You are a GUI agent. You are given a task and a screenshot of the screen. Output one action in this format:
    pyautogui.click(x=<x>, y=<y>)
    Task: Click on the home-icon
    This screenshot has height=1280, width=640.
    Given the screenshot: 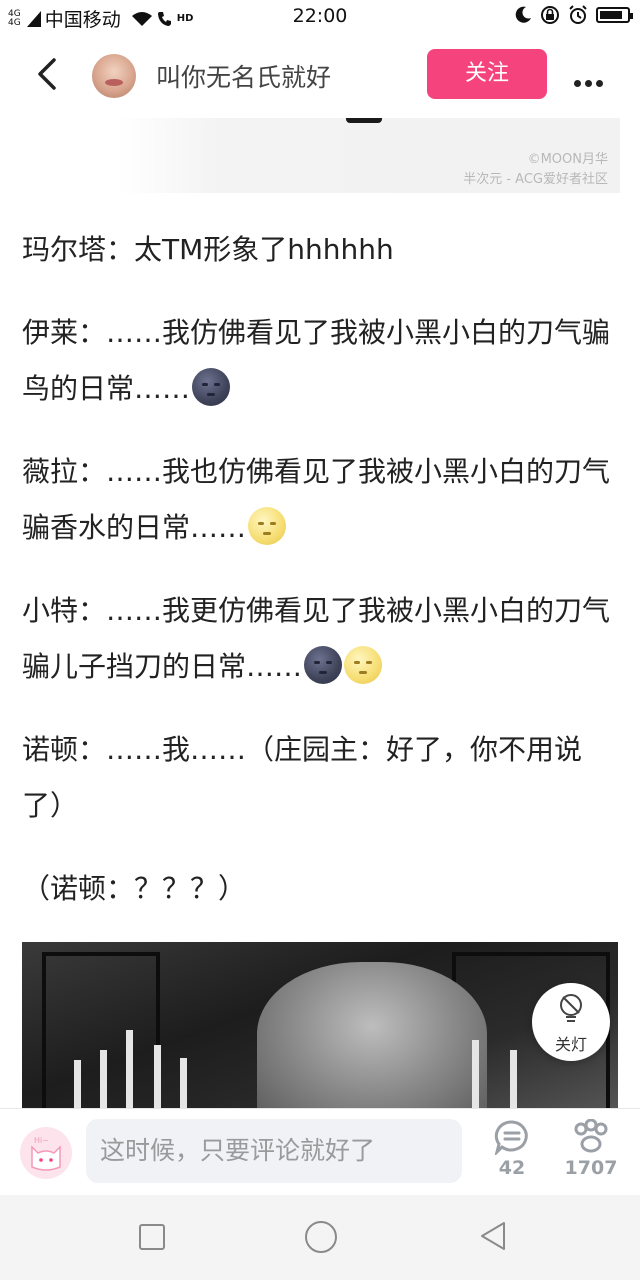 What is the action you would take?
    pyautogui.click(x=321, y=1237)
    